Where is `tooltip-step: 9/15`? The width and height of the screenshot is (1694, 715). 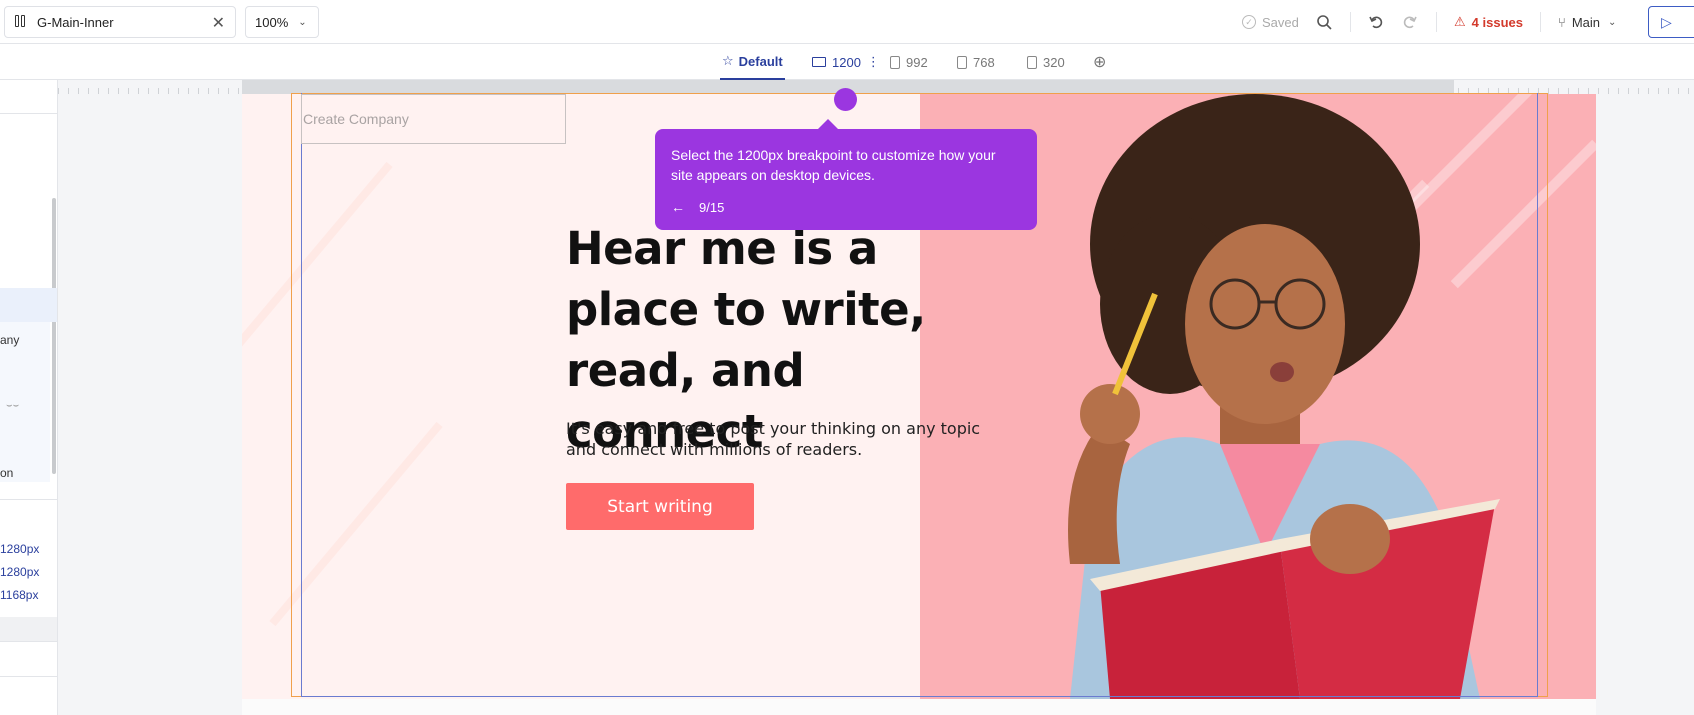
tooltip-step: 9/15 is located at coordinates (712, 207).